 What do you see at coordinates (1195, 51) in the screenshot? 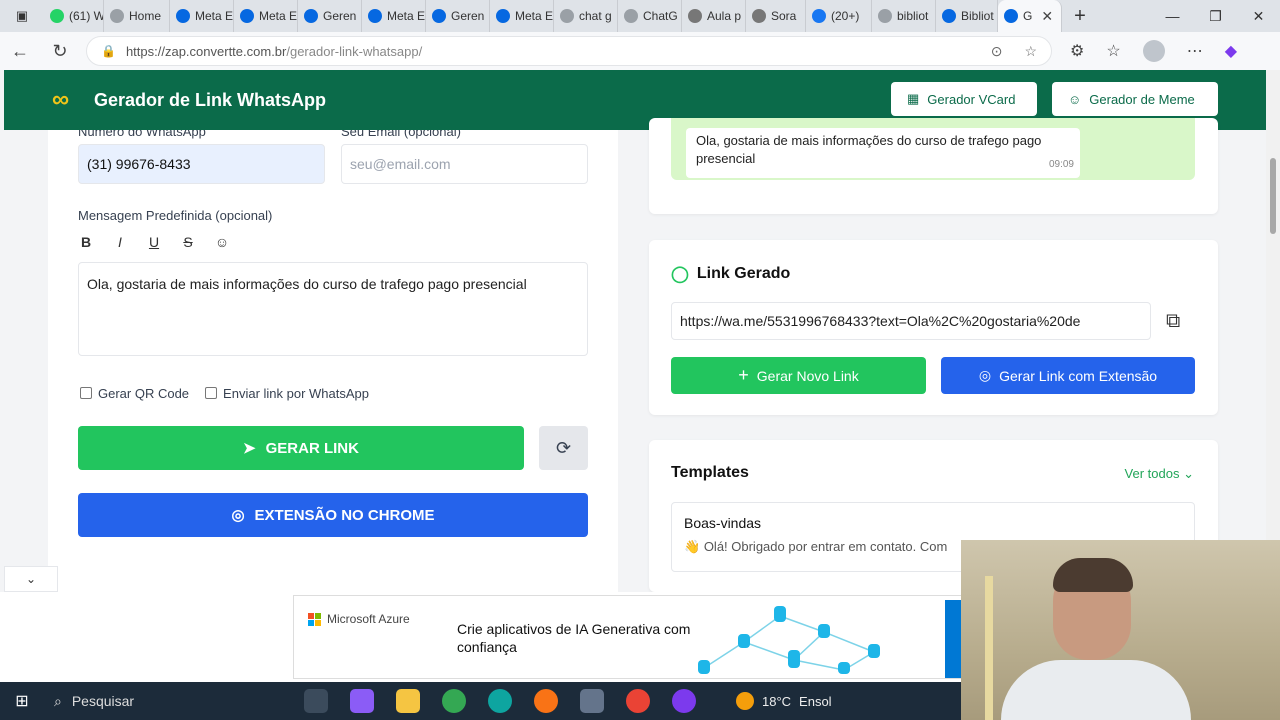
I see `more-icon: ⋯` at bounding box center [1195, 51].